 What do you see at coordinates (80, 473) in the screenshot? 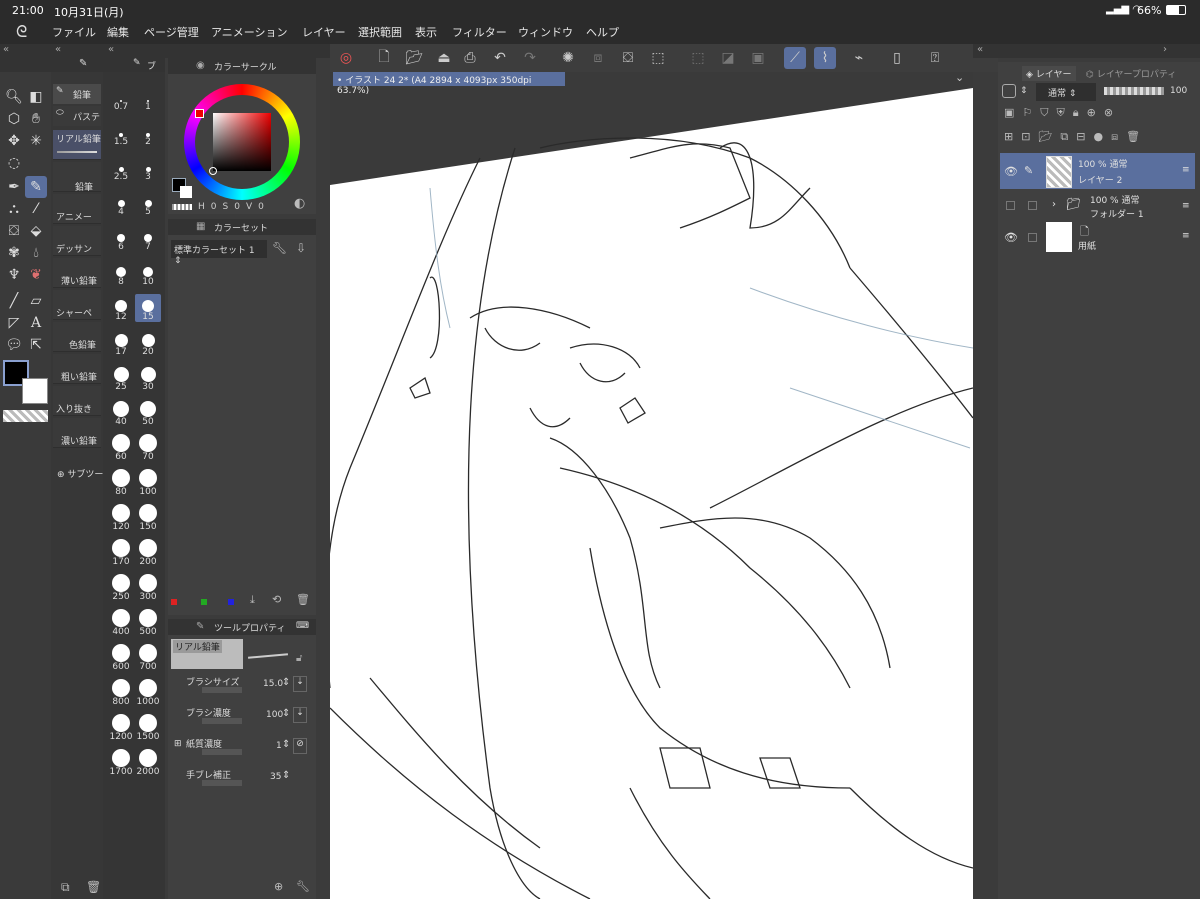
I see `add-subtool-button: ⊕ サブツー` at bounding box center [80, 473].